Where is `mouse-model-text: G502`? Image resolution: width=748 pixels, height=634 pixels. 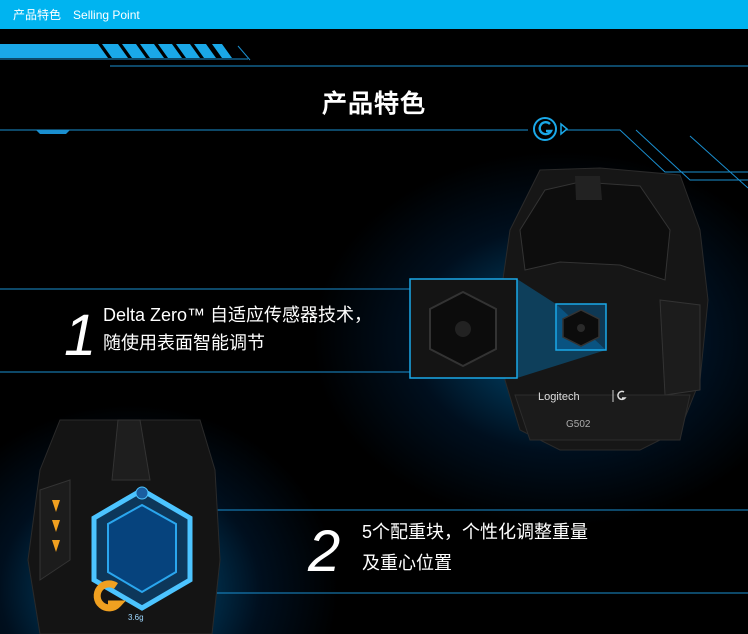
mouse-model-text: G502 is located at coordinates (578, 424).